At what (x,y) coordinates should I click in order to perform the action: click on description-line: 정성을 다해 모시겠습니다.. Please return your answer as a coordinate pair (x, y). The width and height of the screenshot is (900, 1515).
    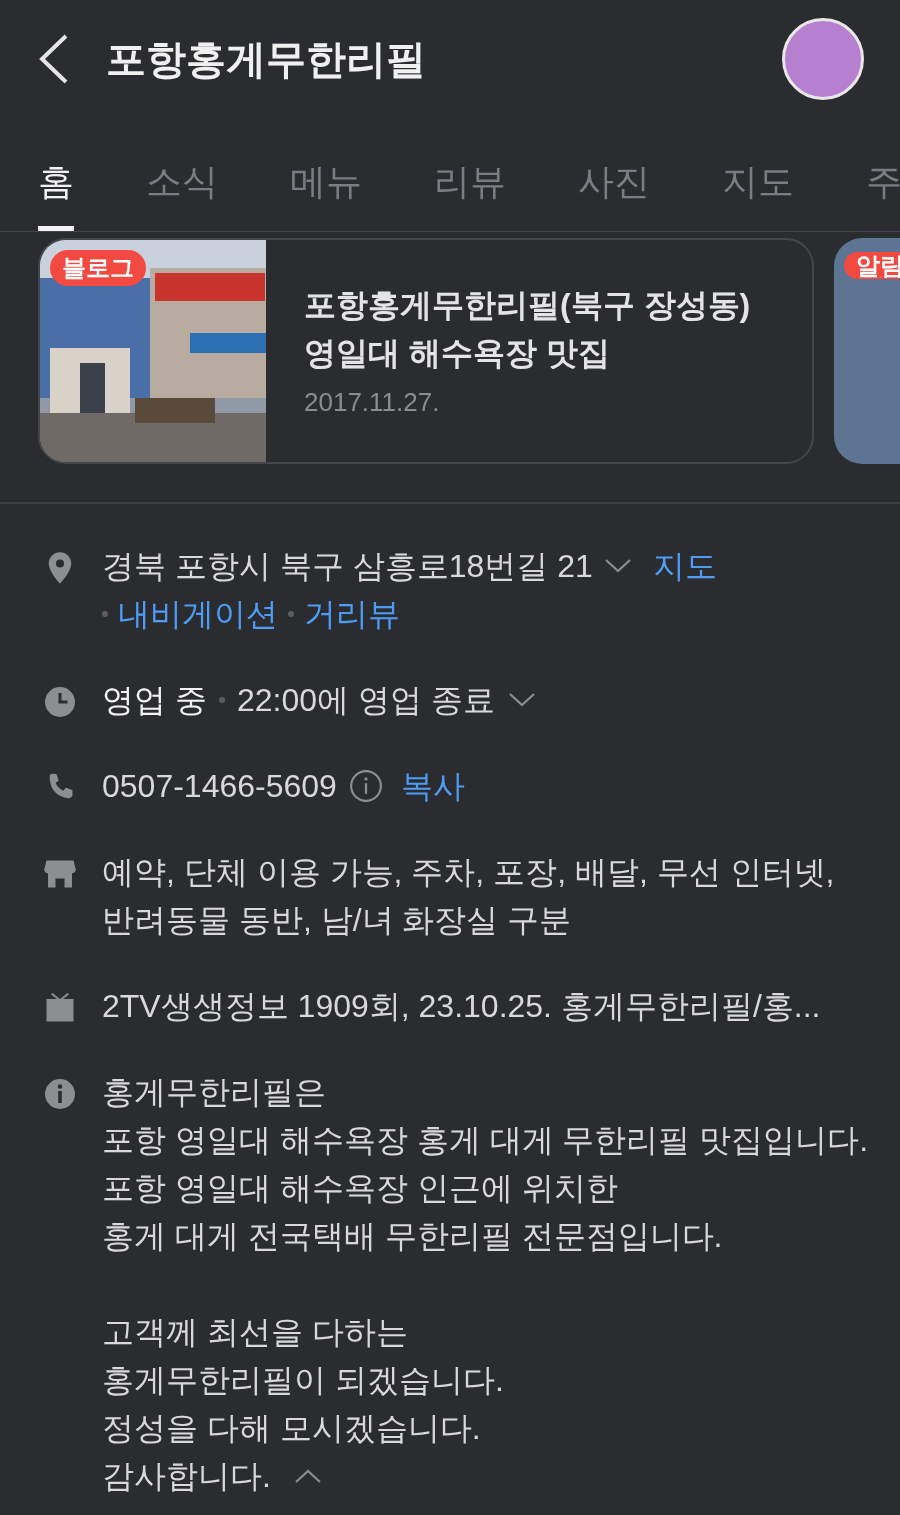
    Looking at the image, I should click on (292, 1428).